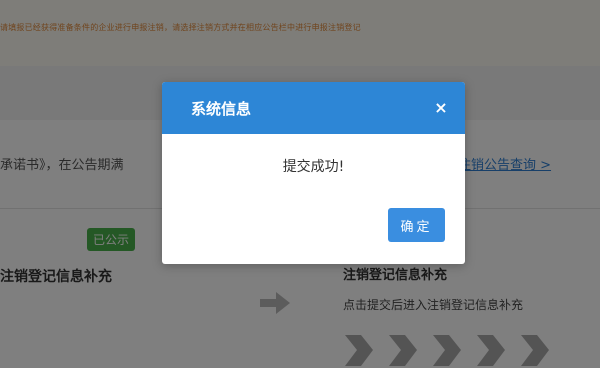  I want to click on dialog-message: 提交成功!, so click(313, 167).